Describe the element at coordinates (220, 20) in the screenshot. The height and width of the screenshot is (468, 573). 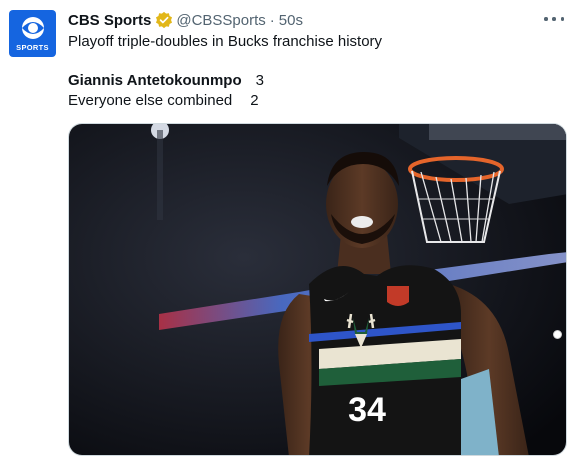
I see `author-handle: @CBSSports` at that location.